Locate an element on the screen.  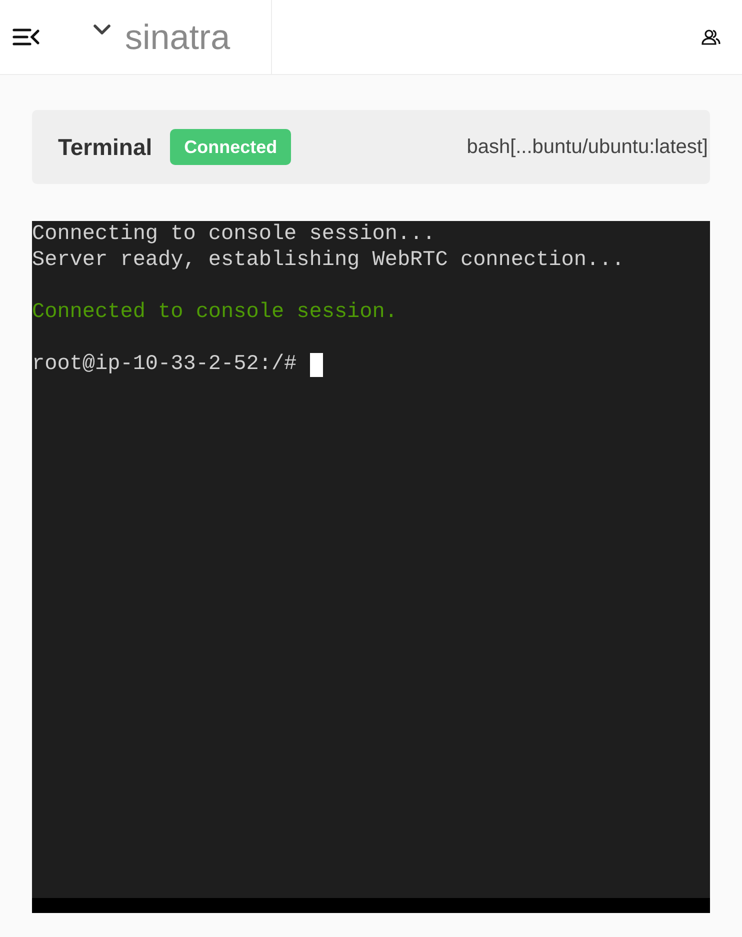
console-line: Connected to console session. is located at coordinates (215, 313).